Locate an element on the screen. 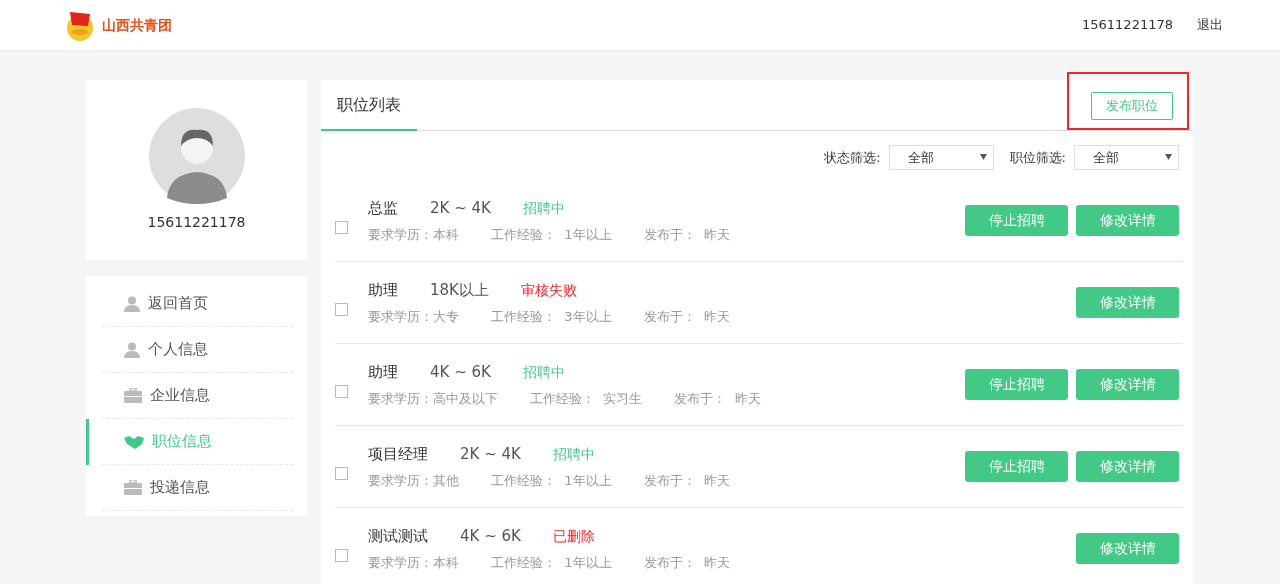  user-link: 15611221178 is located at coordinates (1127, 25).